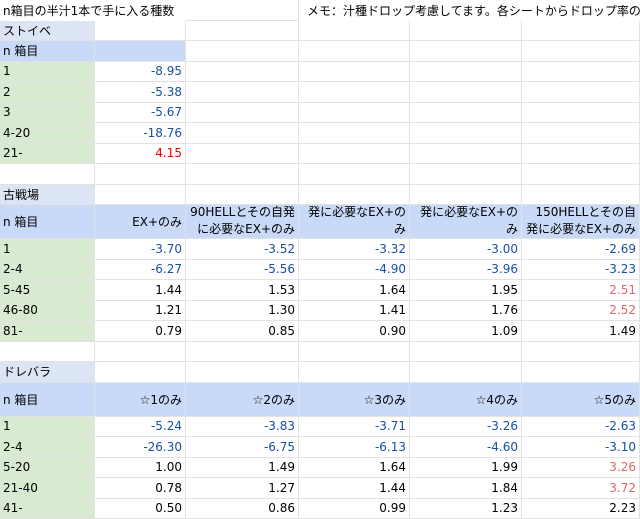 The height and width of the screenshot is (519, 640). What do you see at coordinates (140, 249) in the screenshot?
I see `value-cell: -3.70` at bounding box center [140, 249].